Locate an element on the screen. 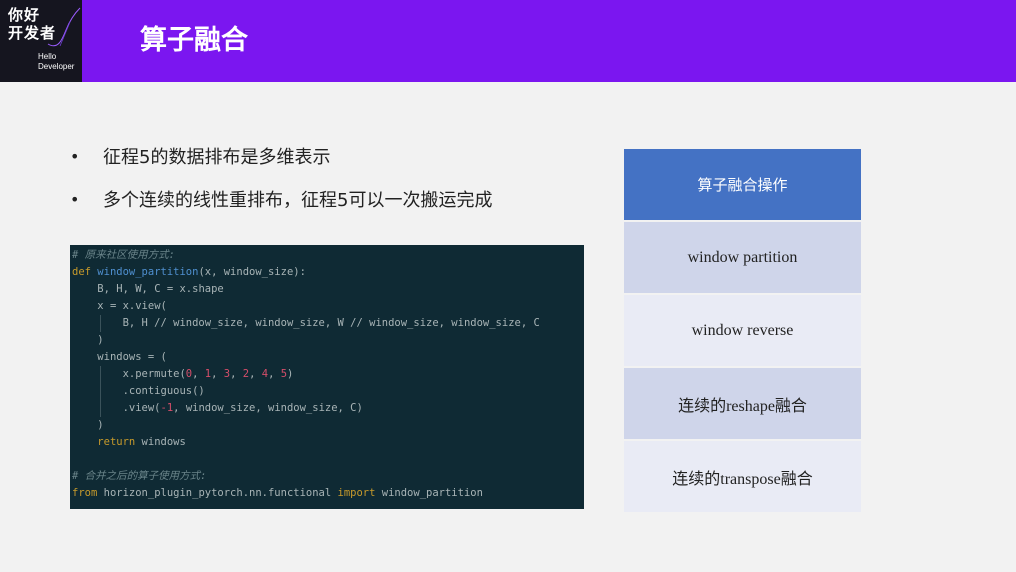 This screenshot has height=572, width=1016. code-number: 4 is located at coordinates (265, 374).